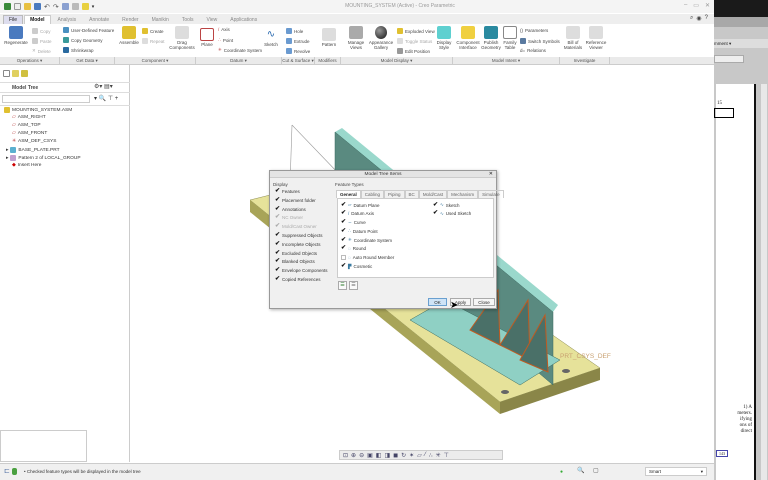 The image size is (768, 480). Describe the element at coordinates (381, 38) in the screenshot. I see `appearance-gallery-button: Appearance Gallery` at that location.